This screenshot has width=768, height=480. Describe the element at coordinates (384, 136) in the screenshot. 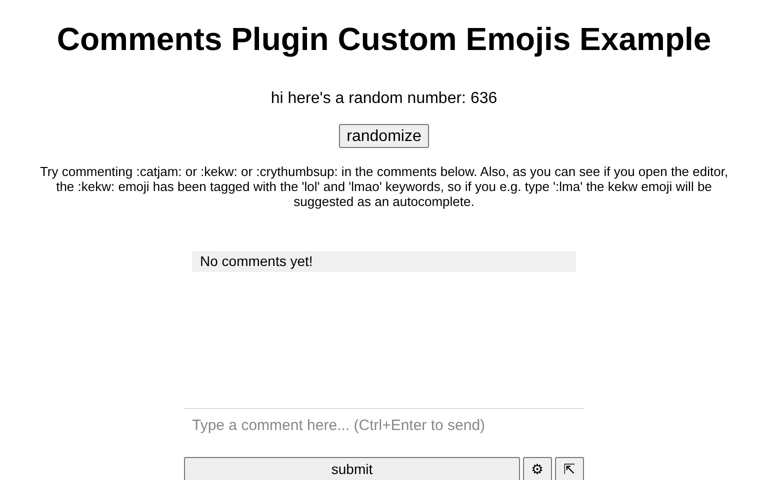

I see `randomize-button: randomize` at that location.